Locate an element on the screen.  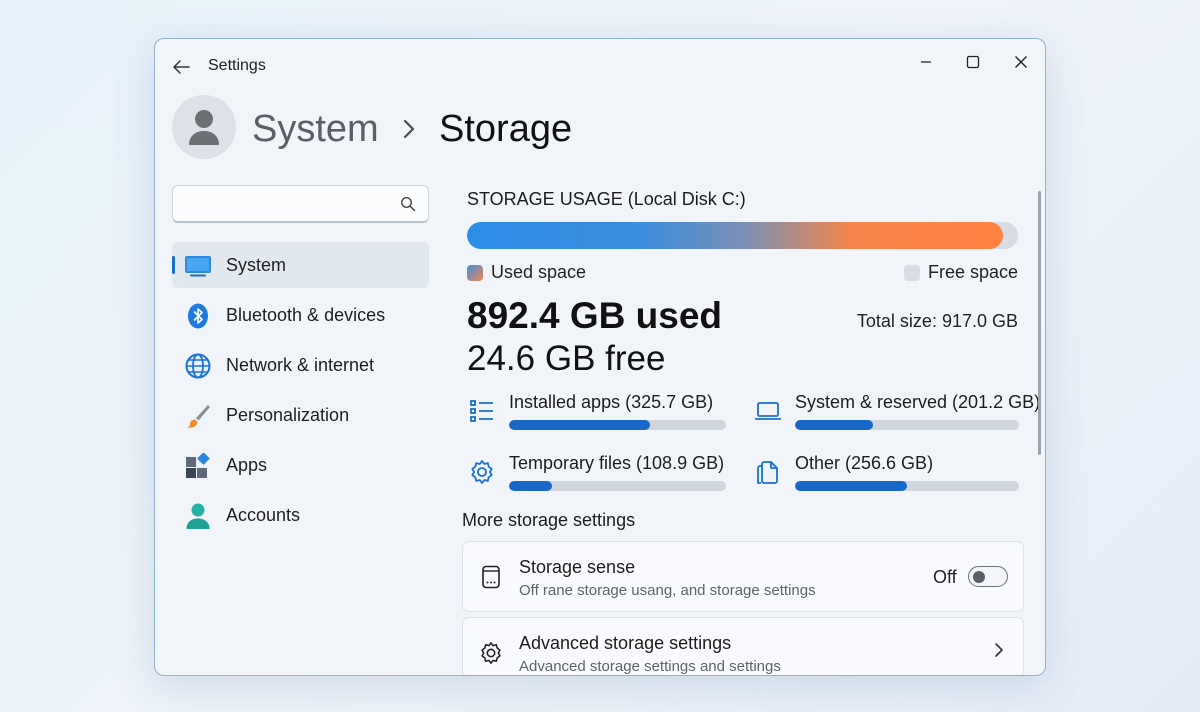
sidebar-item-label: Personalization is located at coordinates (288, 414).